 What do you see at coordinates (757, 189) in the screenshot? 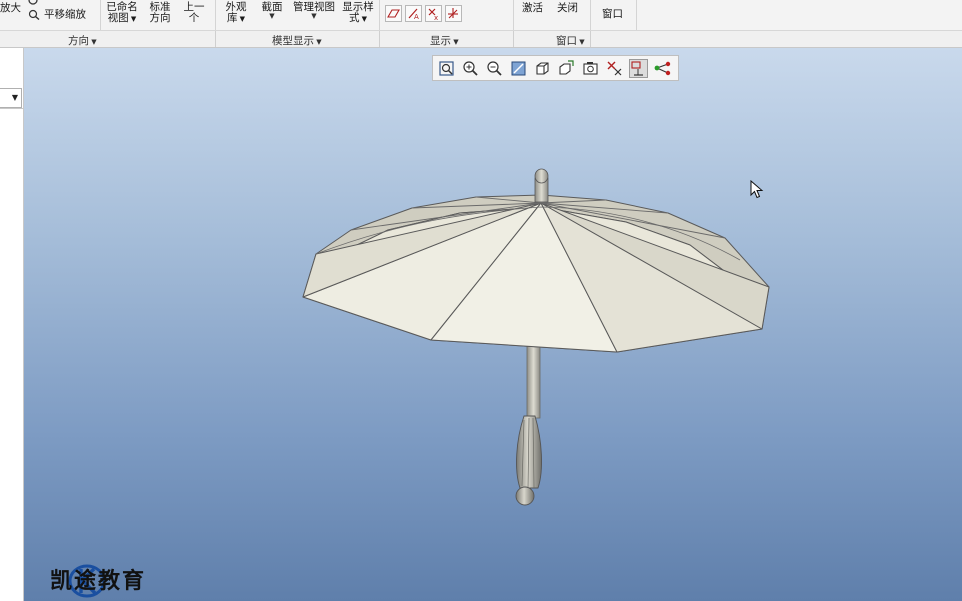
I see `mouse-cursor` at bounding box center [757, 189].